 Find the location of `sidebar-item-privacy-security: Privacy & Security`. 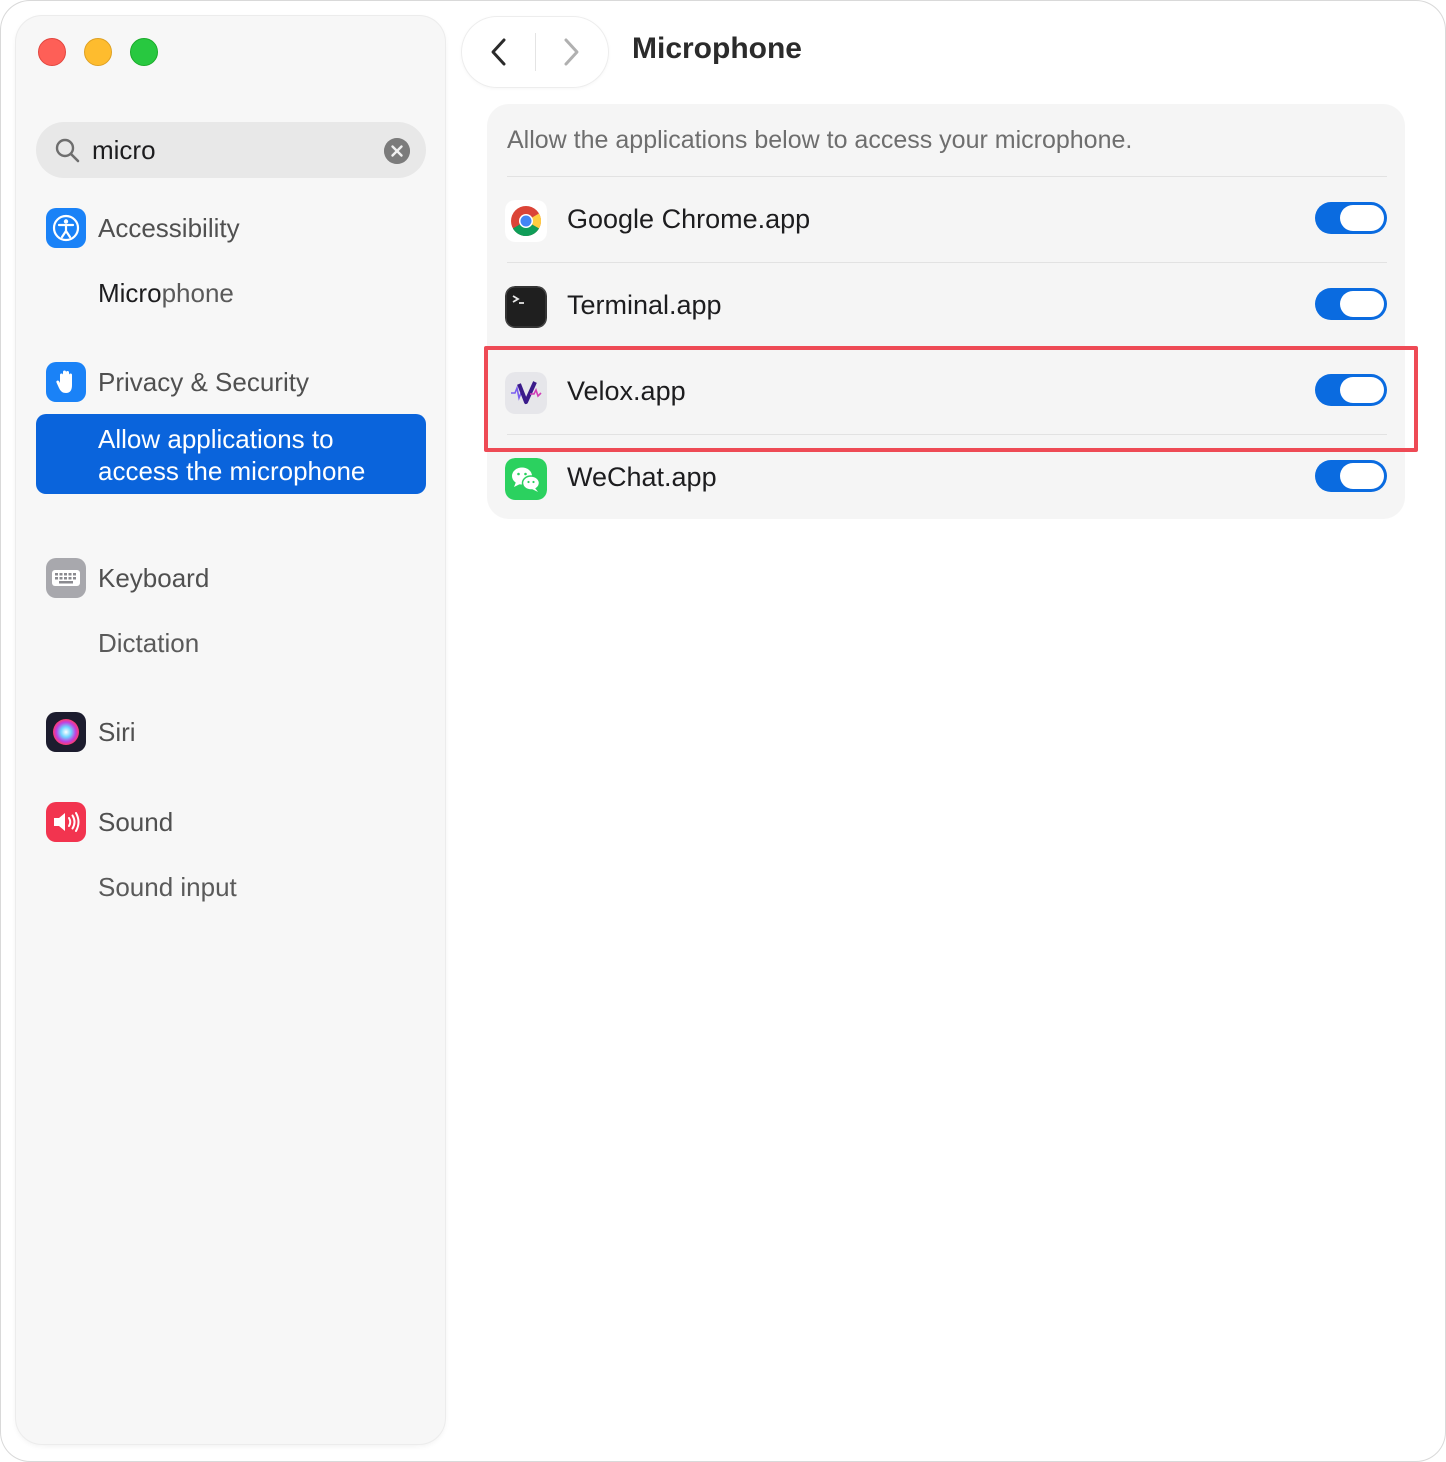

sidebar-item-privacy-security: Privacy & Security is located at coordinates (177, 382).